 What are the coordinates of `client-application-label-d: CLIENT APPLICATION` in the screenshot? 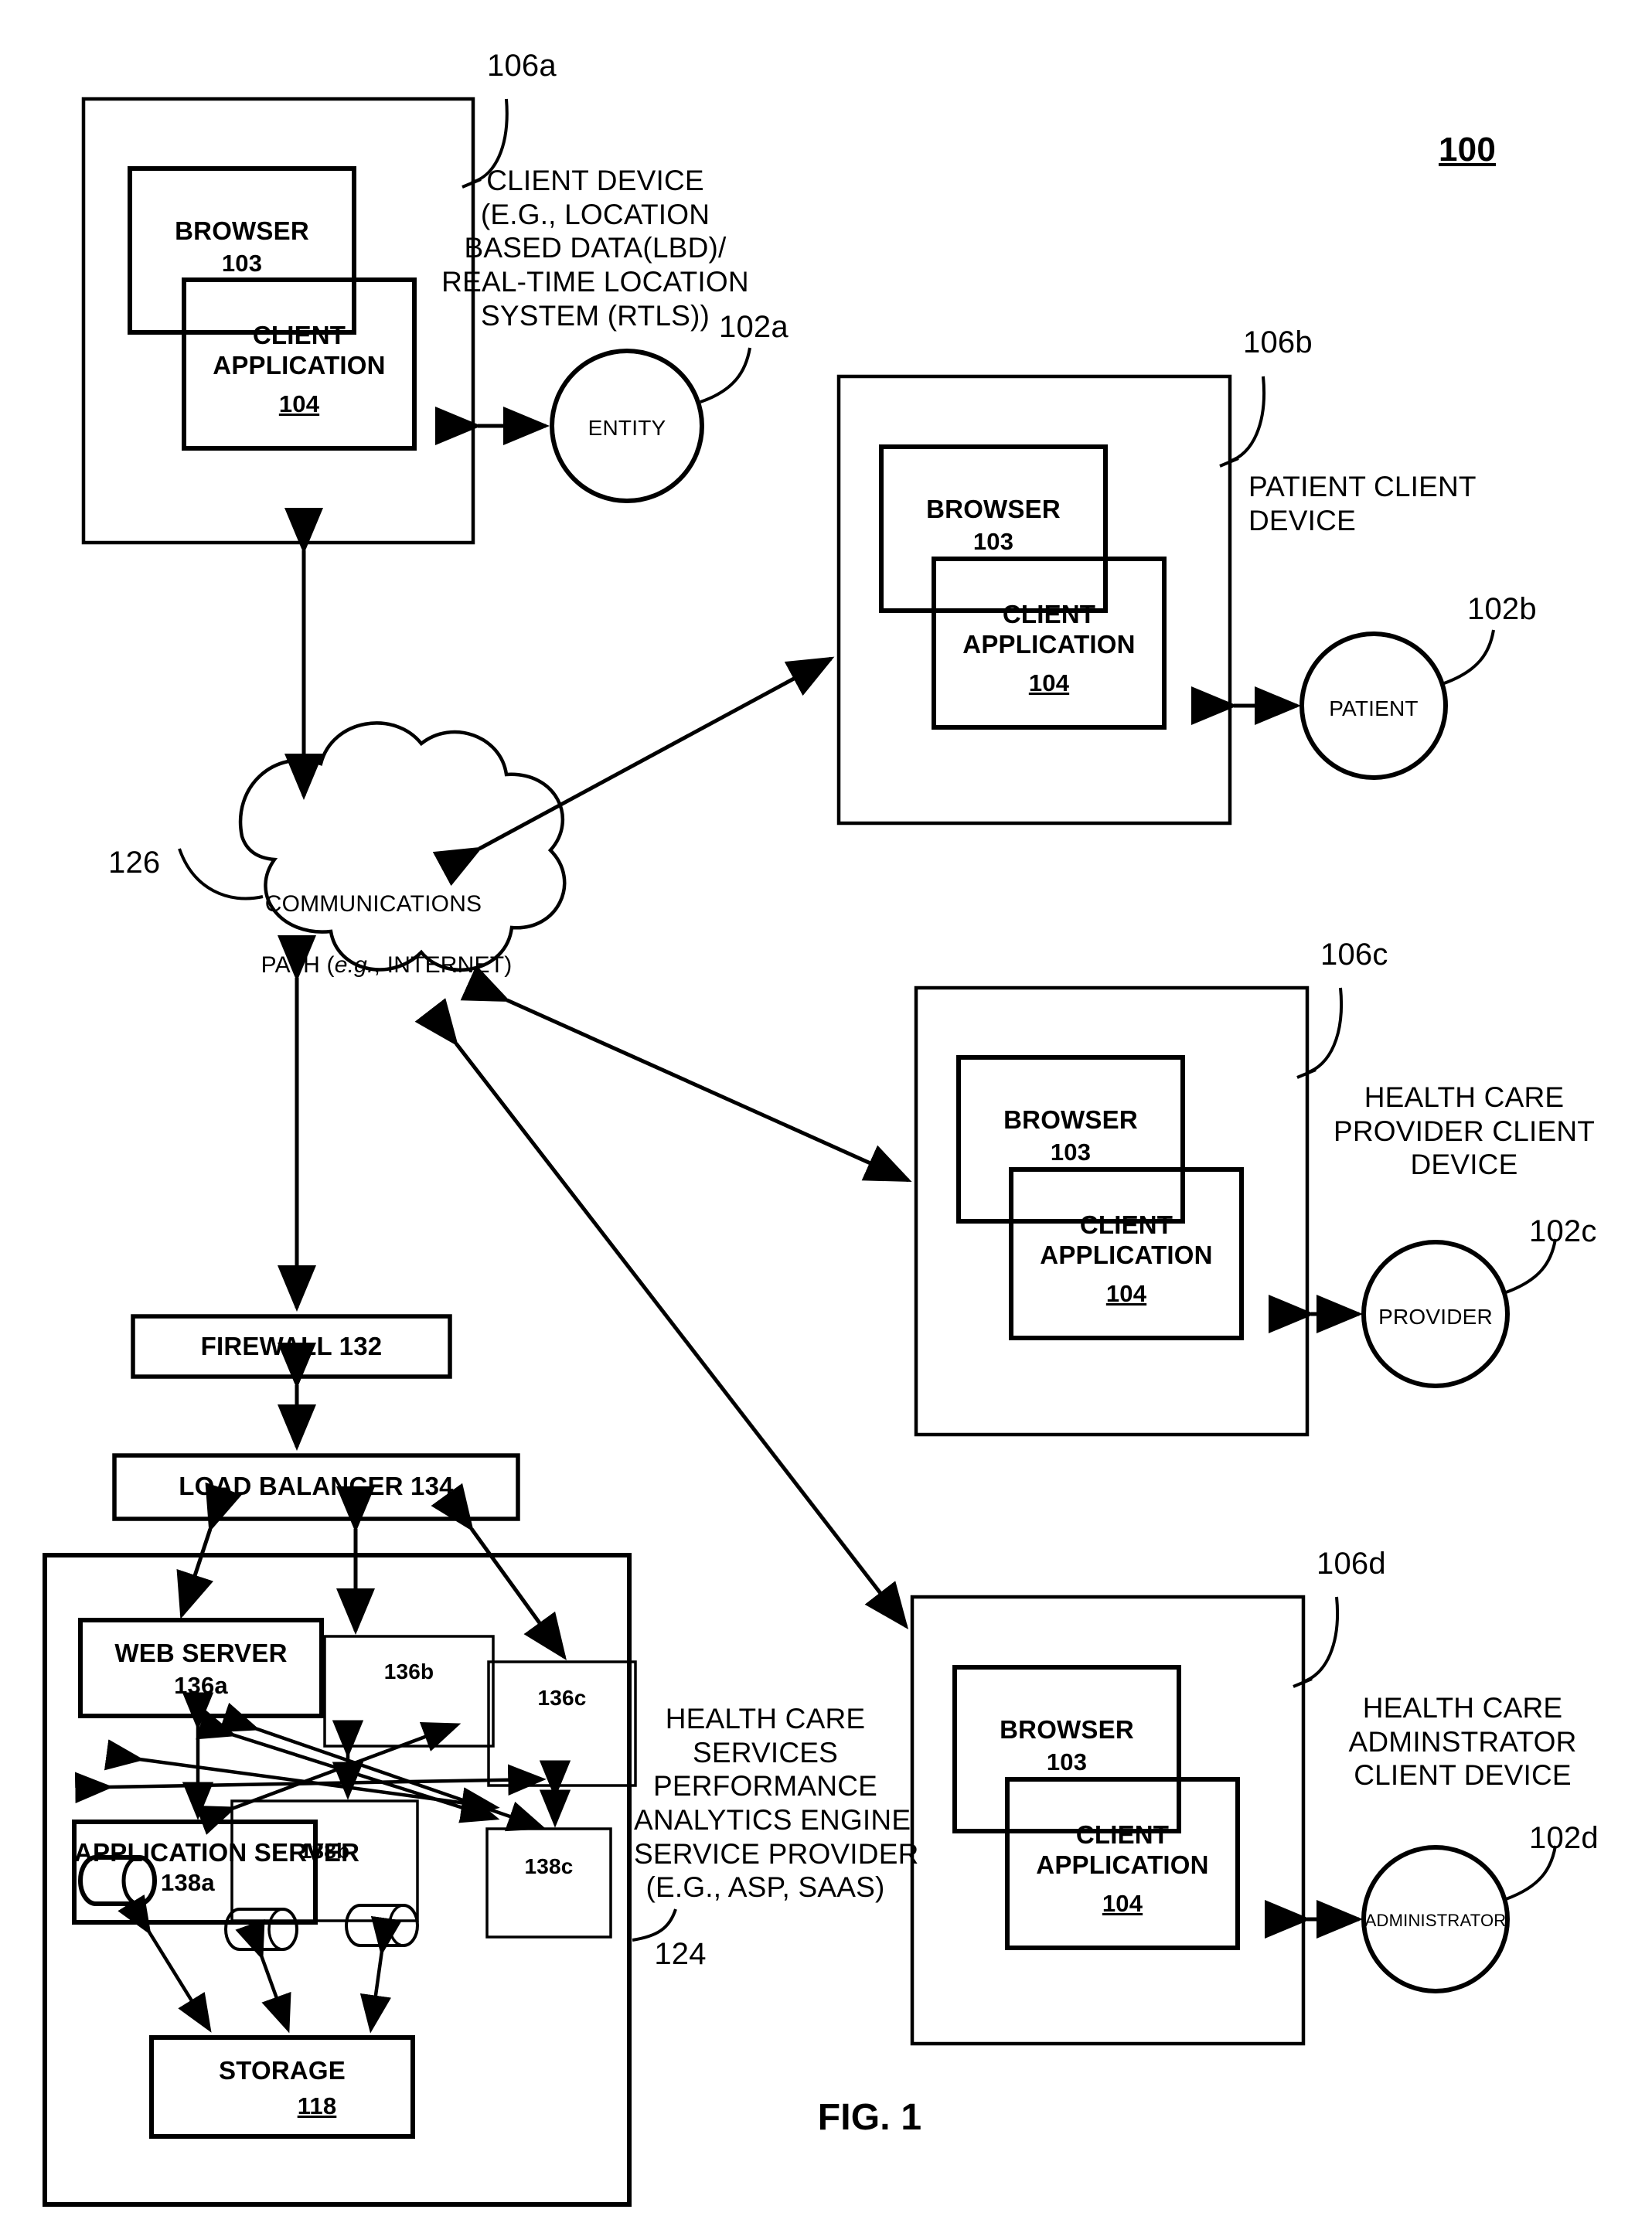 It's located at (1122, 1849).